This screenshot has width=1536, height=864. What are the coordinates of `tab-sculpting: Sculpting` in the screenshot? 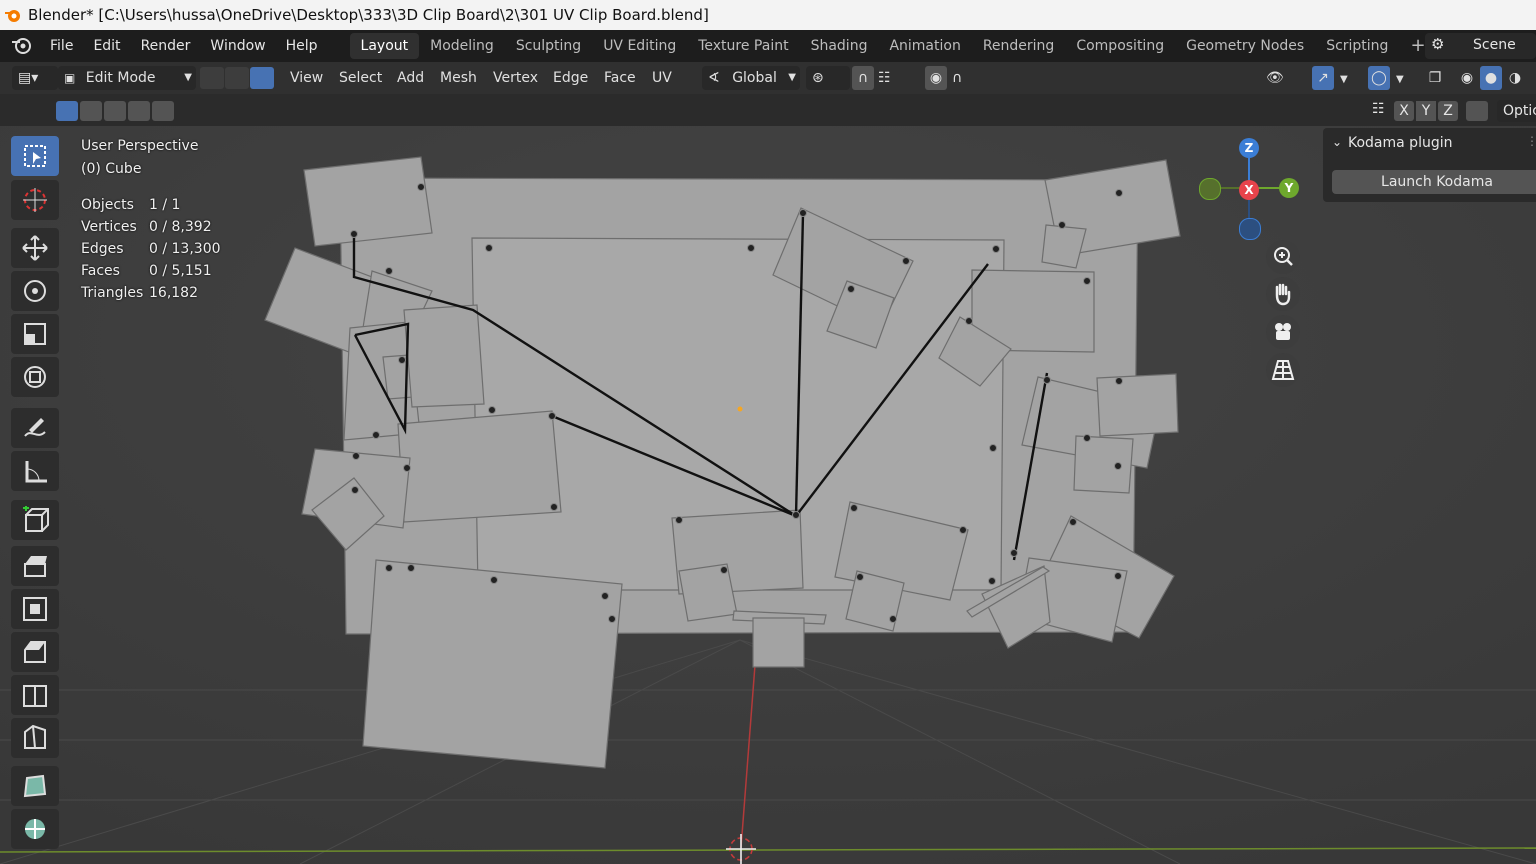 It's located at (548, 46).